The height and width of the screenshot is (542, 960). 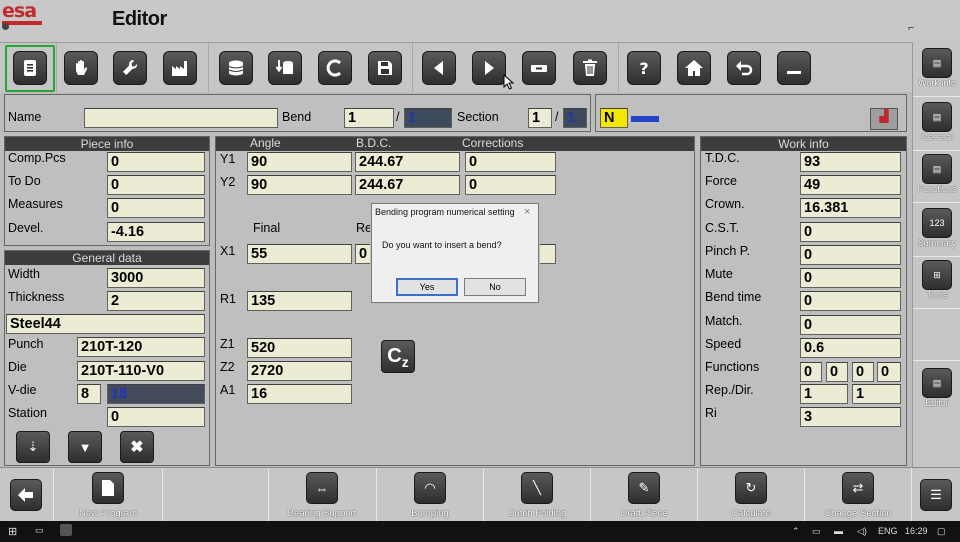 What do you see at coordinates (850, 162) in the screenshot?
I see `tdc-field: 93` at bounding box center [850, 162].